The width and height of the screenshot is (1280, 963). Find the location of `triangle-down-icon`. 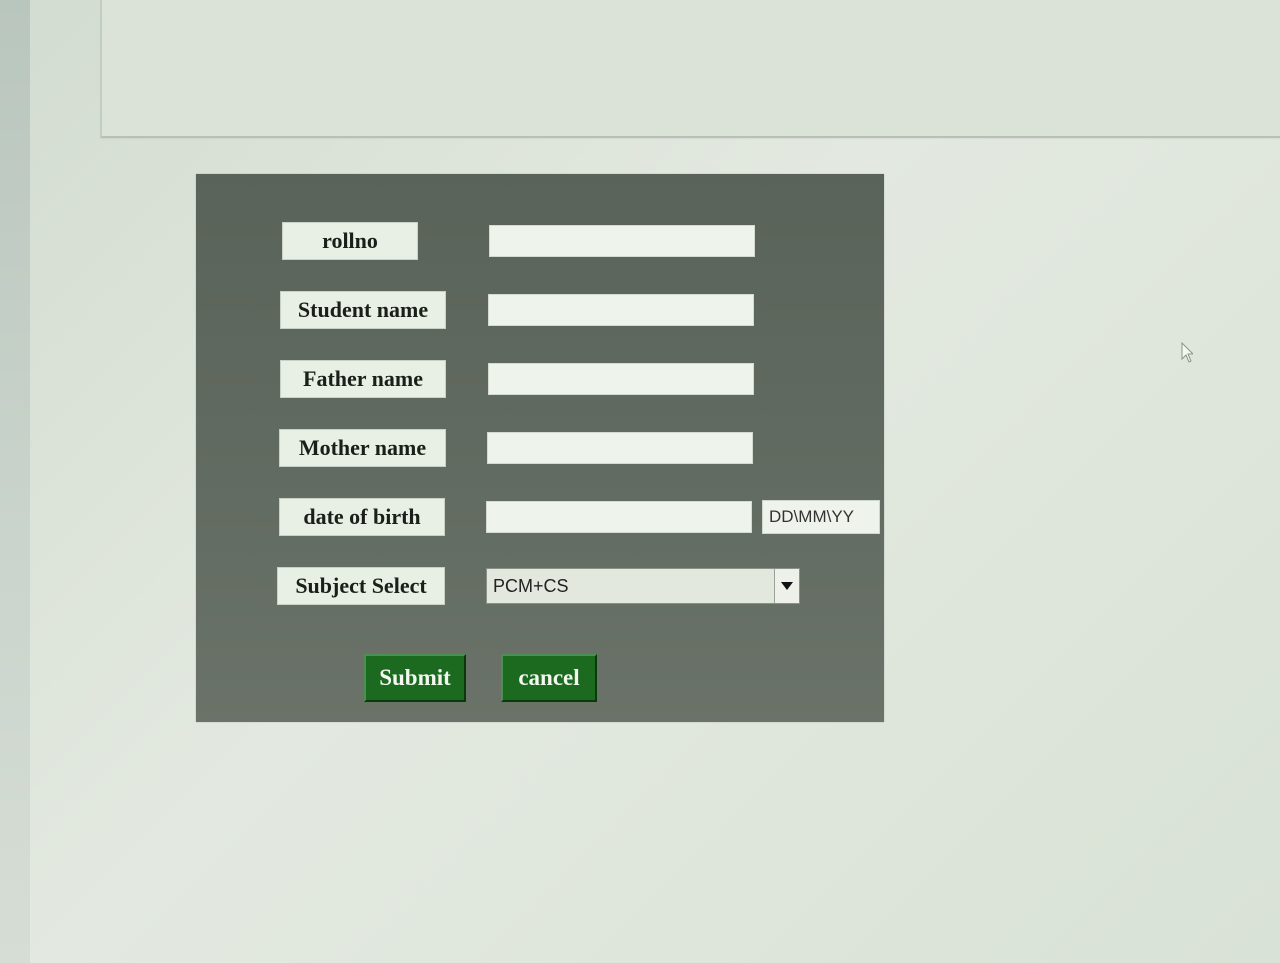

triangle-down-icon is located at coordinates (786, 586).